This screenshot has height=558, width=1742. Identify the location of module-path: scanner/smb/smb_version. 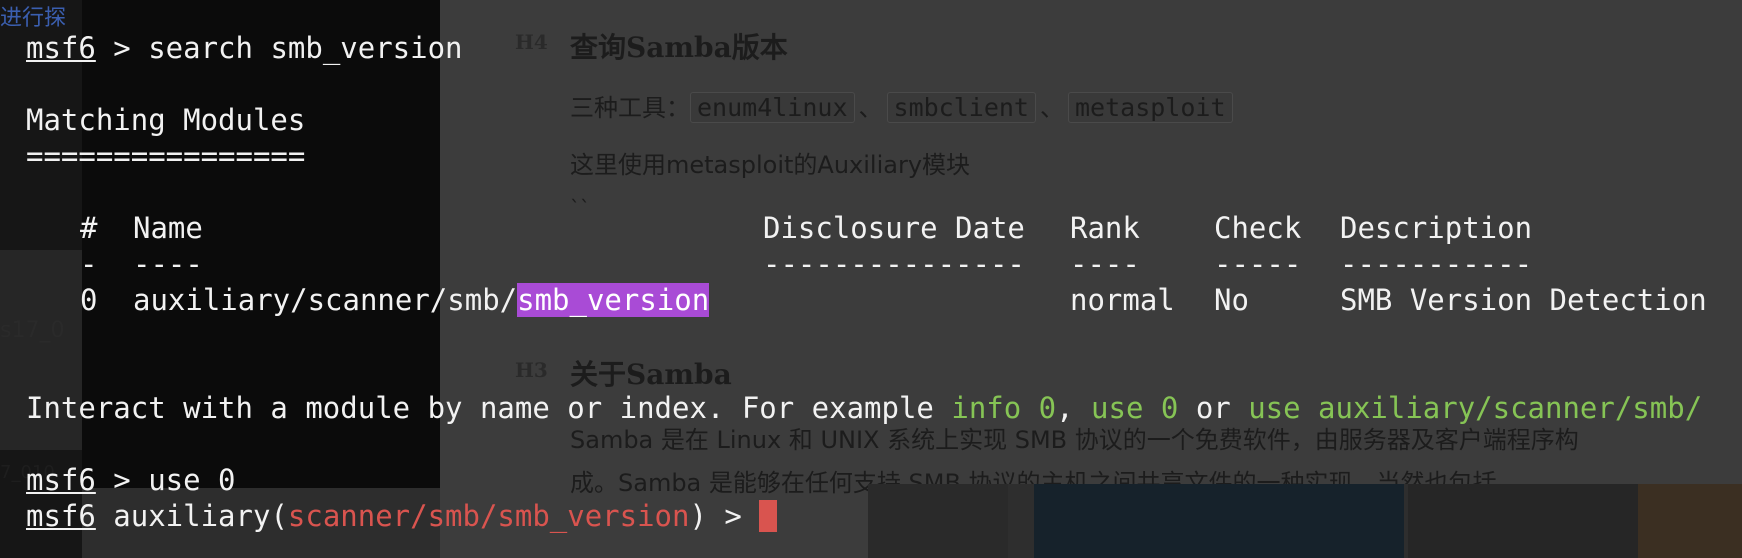
(488, 516).